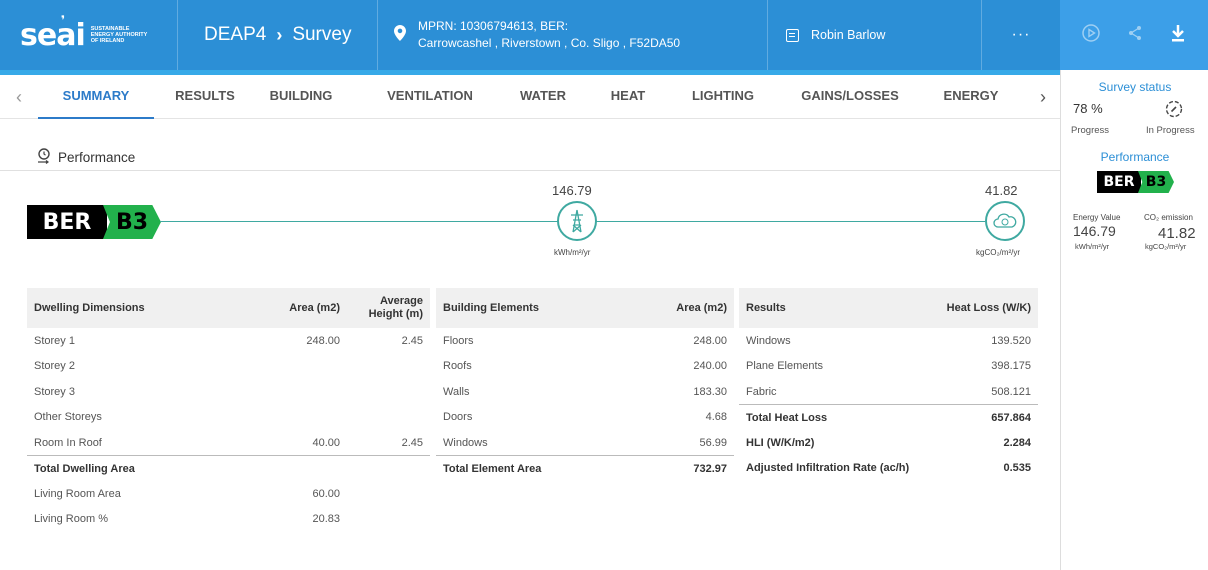 The image size is (1208, 570). What do you see at coordinates (850, 97) in the screenshot?
I see `tab-gains-losses: GAINS/LOSSES` at bounding box center [850, 97].